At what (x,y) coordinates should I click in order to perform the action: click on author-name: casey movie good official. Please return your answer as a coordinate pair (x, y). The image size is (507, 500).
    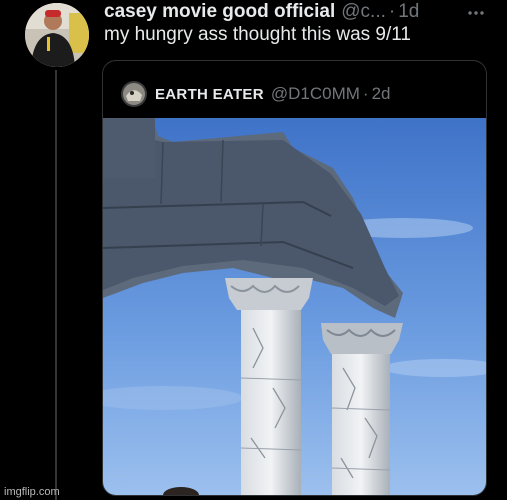
    Looking at the image, I should click on (219, 12).